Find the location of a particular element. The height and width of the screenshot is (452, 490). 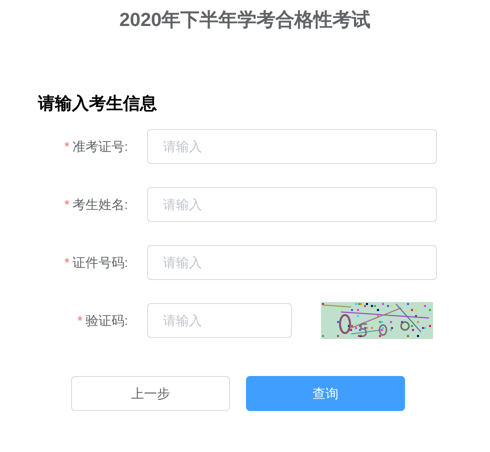

field-label: 准考证号: is located at coordinates (100, 147).